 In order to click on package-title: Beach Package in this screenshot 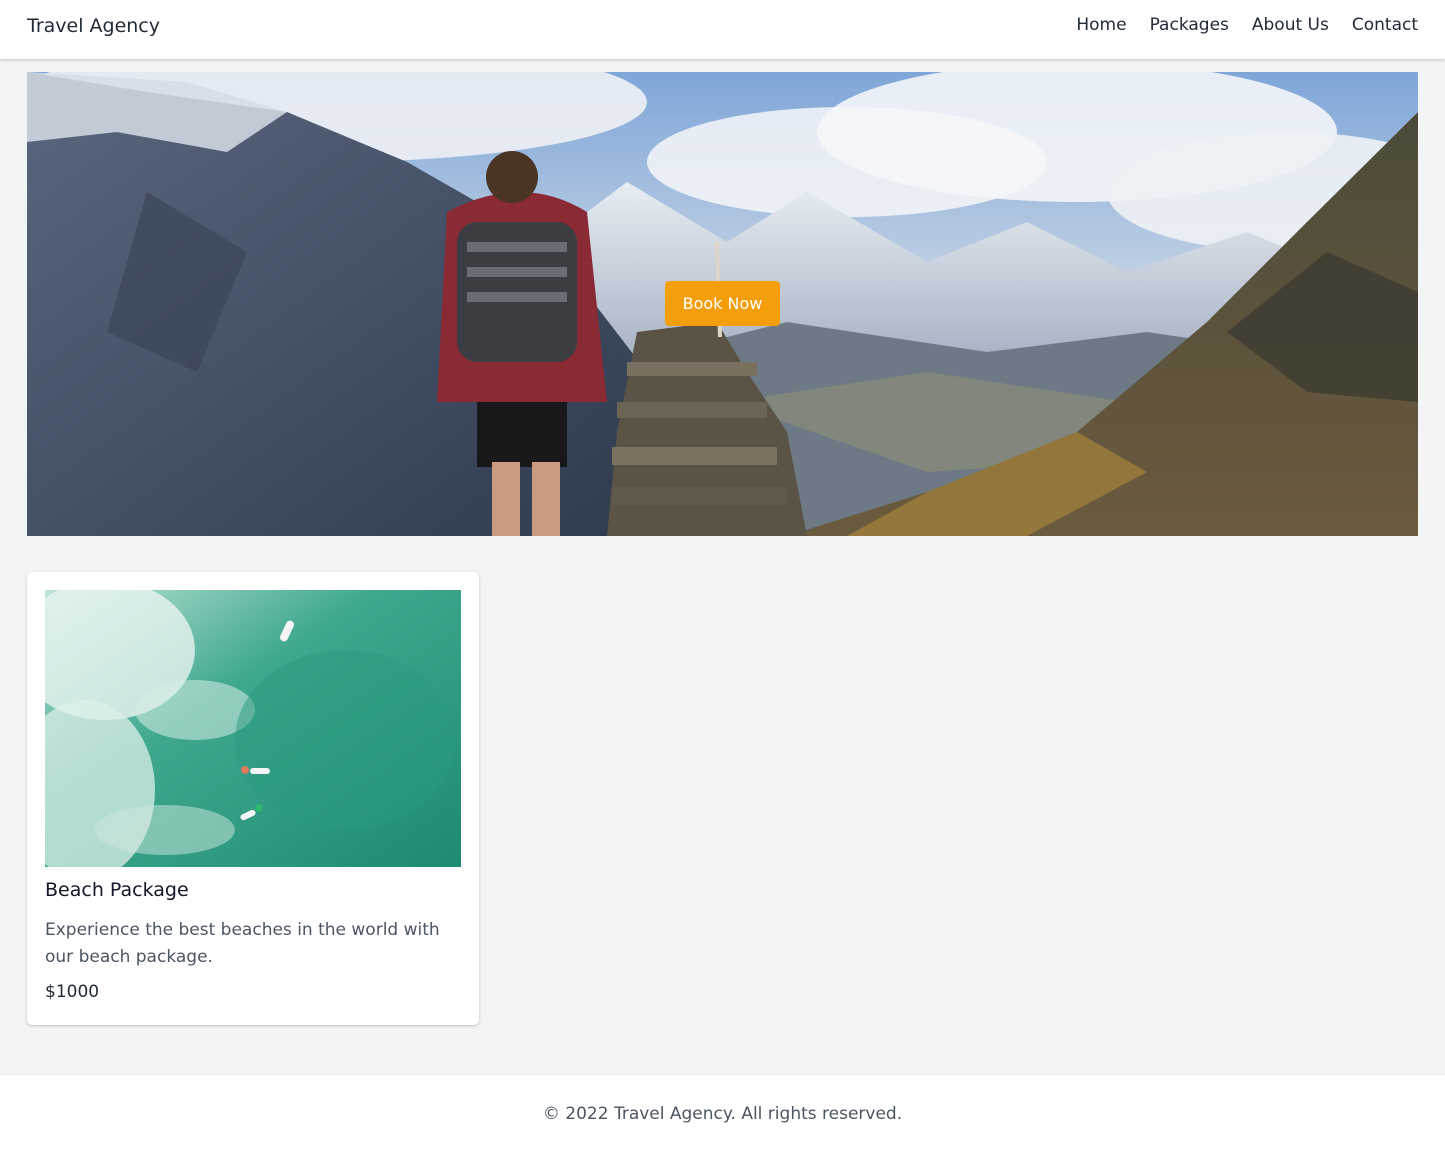, I will do `click(117, 890)`.